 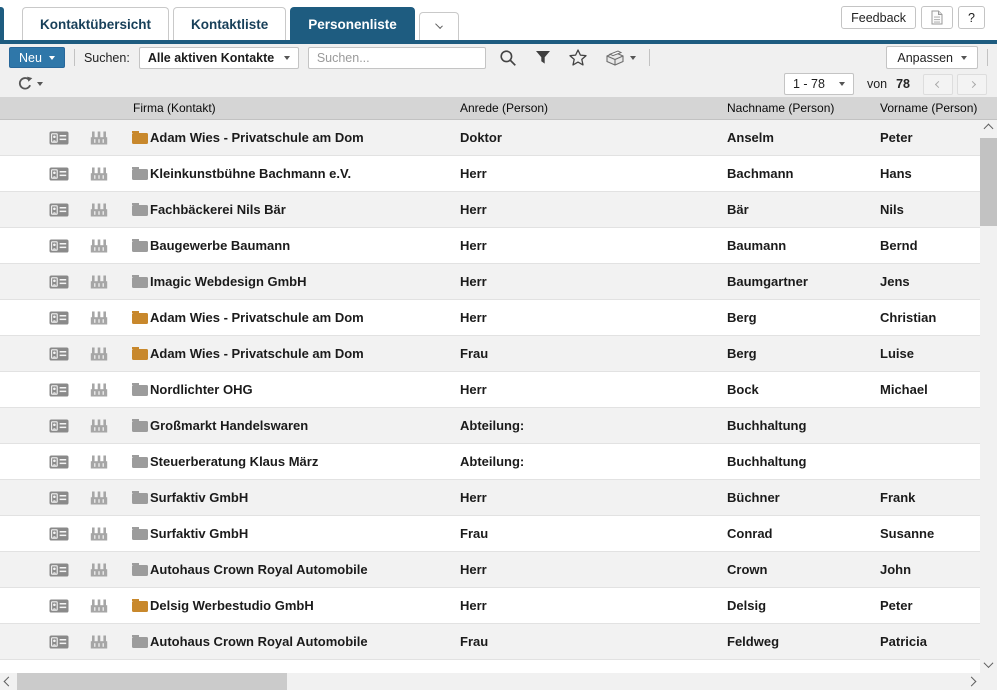 What do you see at coordinates (490, 534) in the screenshot?
I see `table-row: Surfaktiv GmbH Frau Conrad Susanne` at bounding box center [490, 534].